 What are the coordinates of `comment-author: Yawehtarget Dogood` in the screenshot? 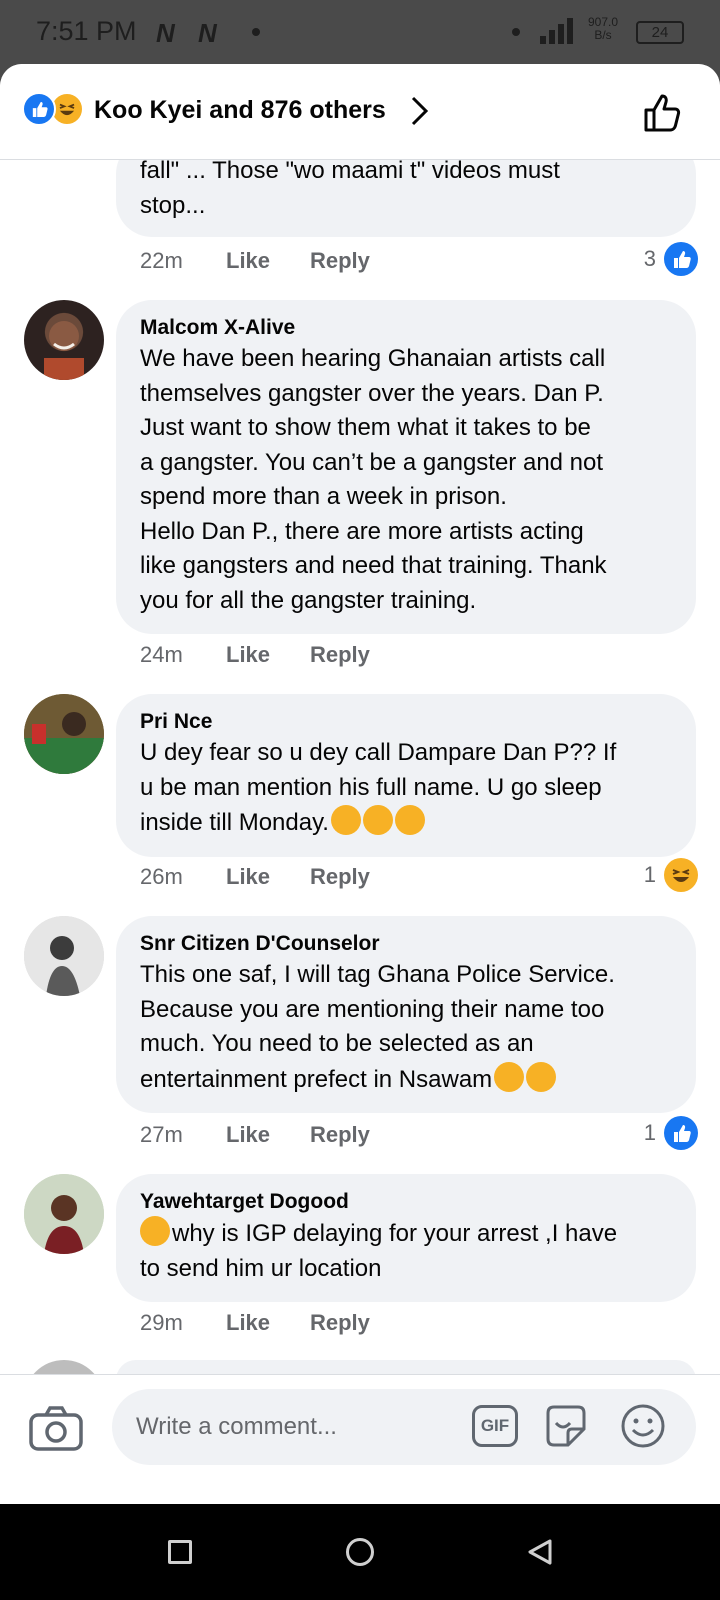 It's located at (406, 1202).